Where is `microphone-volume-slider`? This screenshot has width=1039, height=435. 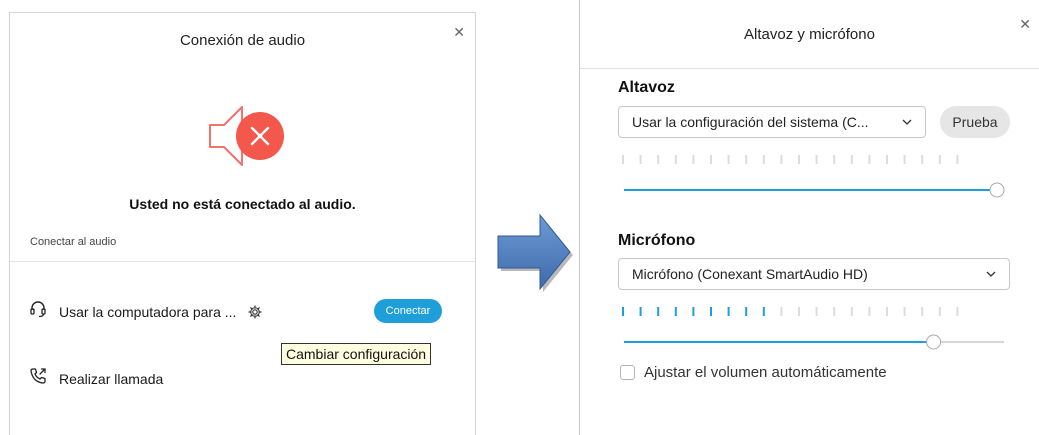 microphone-volume-slider is located at coordinates (814, 342).